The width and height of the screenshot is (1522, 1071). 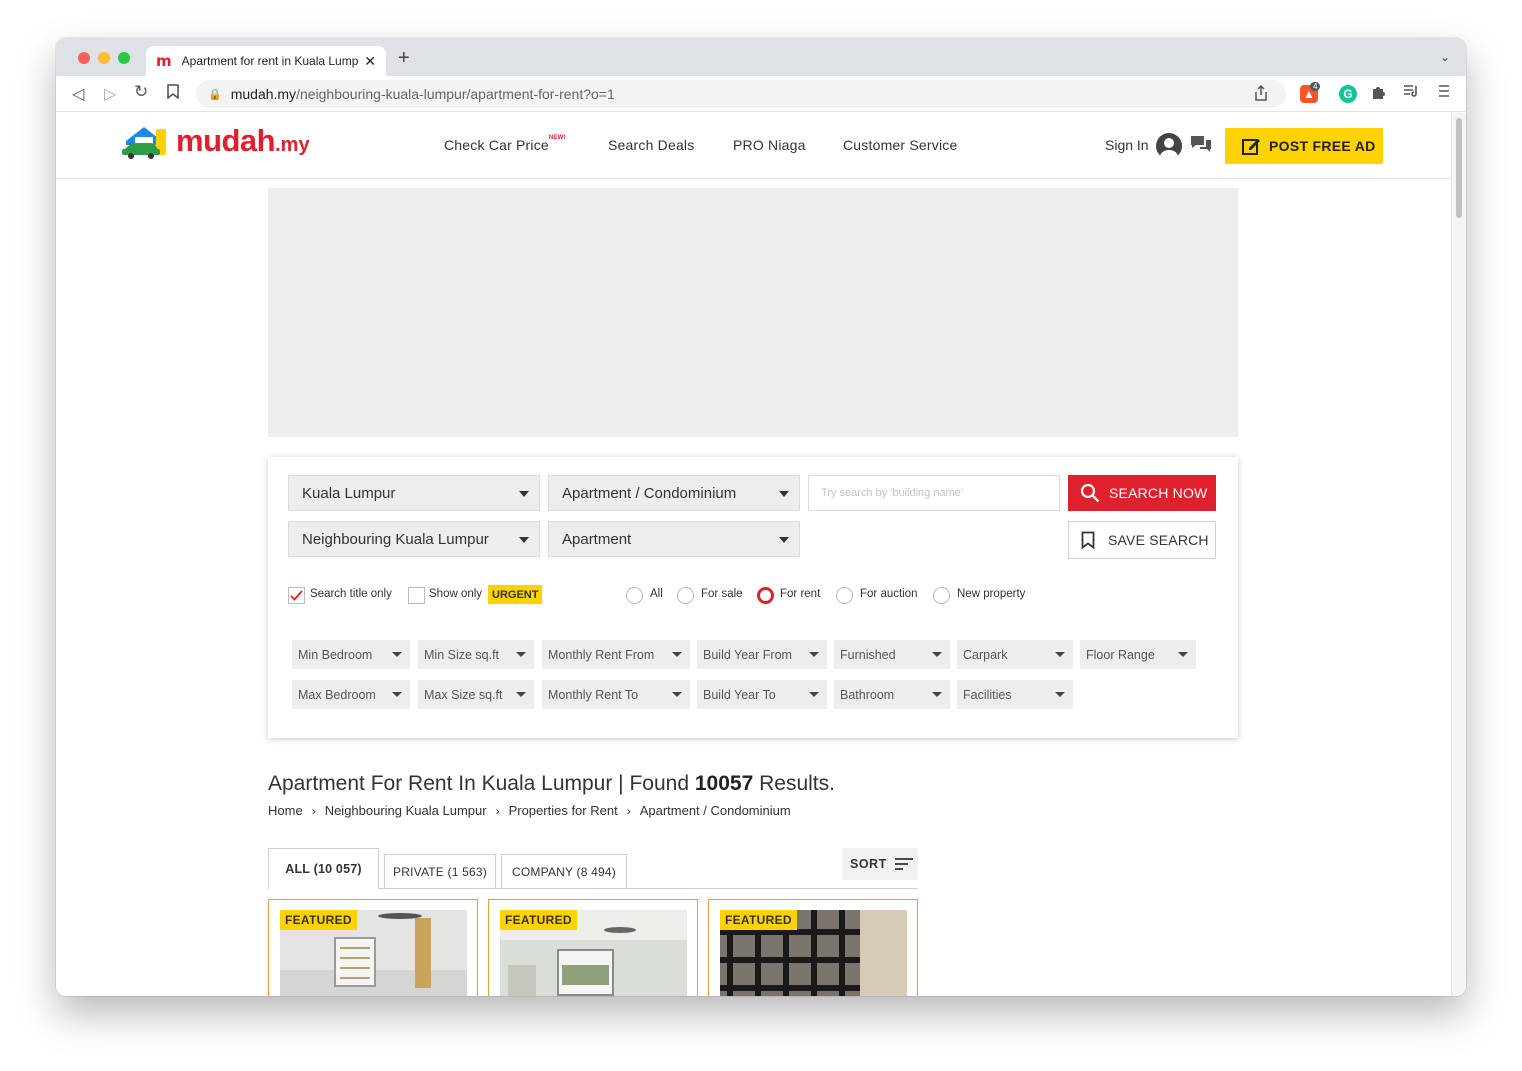 What do you see at coordinates (628, 810) in the screenshot?
I see `chevron-right-icon: ›` at bounding box center [628, 810].